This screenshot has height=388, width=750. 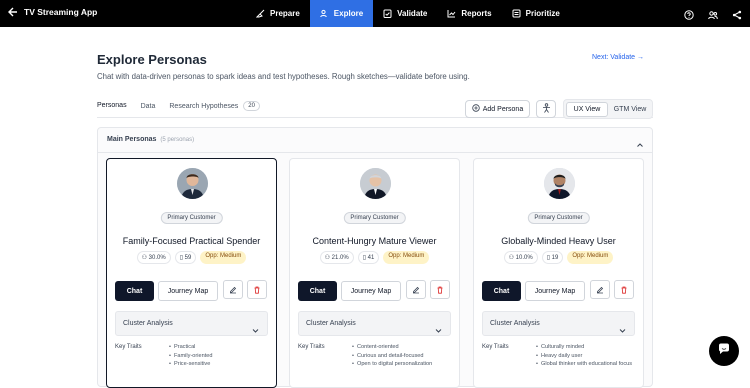 I want to click on nav-reports: Reports, so click(x=469, y=13).